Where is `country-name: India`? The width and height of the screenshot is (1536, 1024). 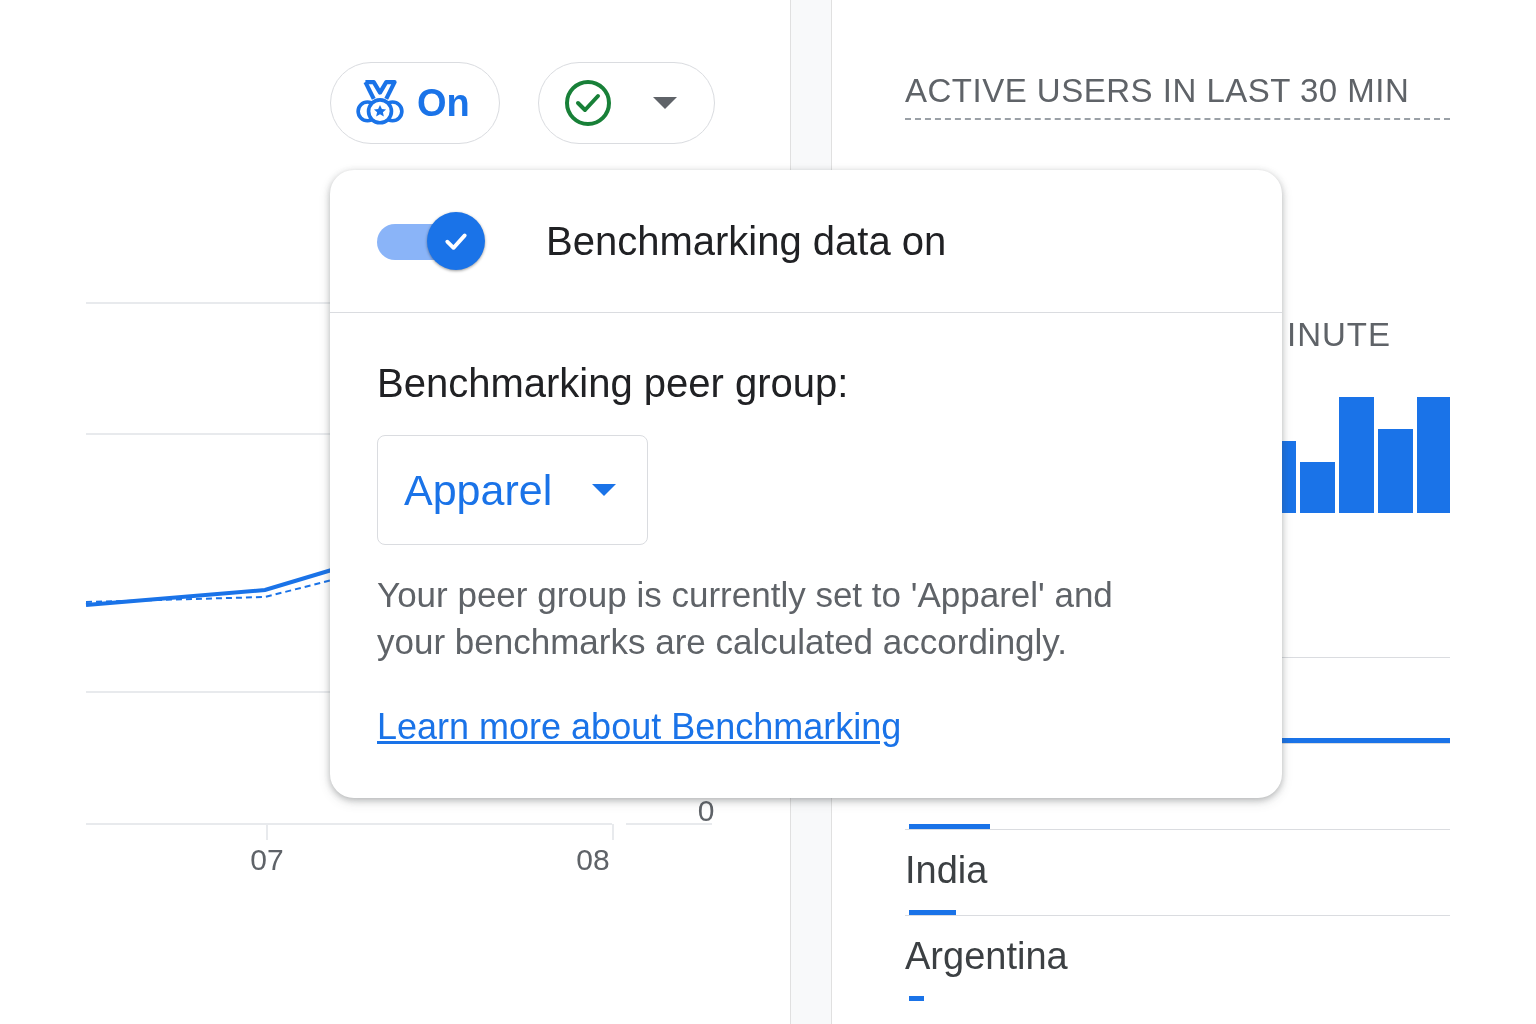
country-name: India is located at coordinates (946, 870).